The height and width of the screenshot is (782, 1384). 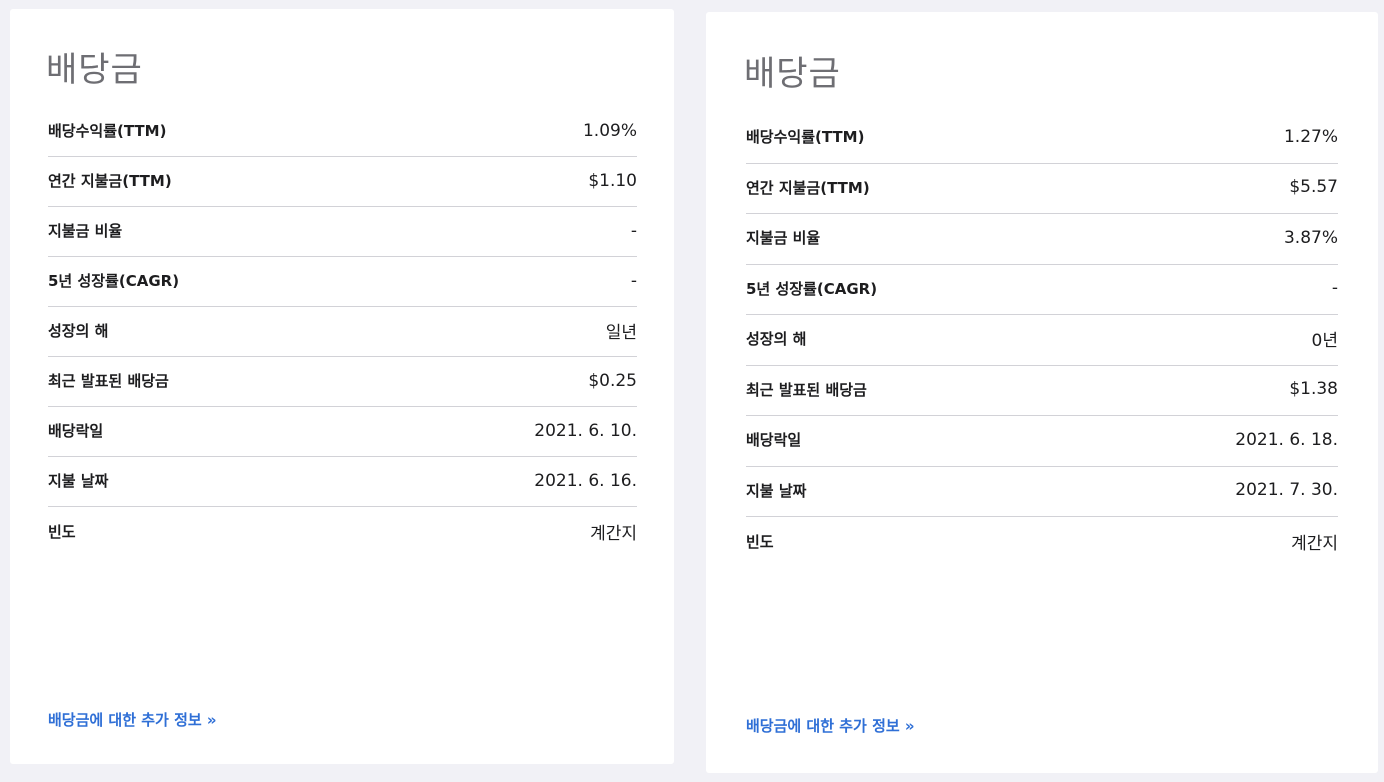 I want to click on dividend-yield-value: 1.09%, so click(x=609, y=130).